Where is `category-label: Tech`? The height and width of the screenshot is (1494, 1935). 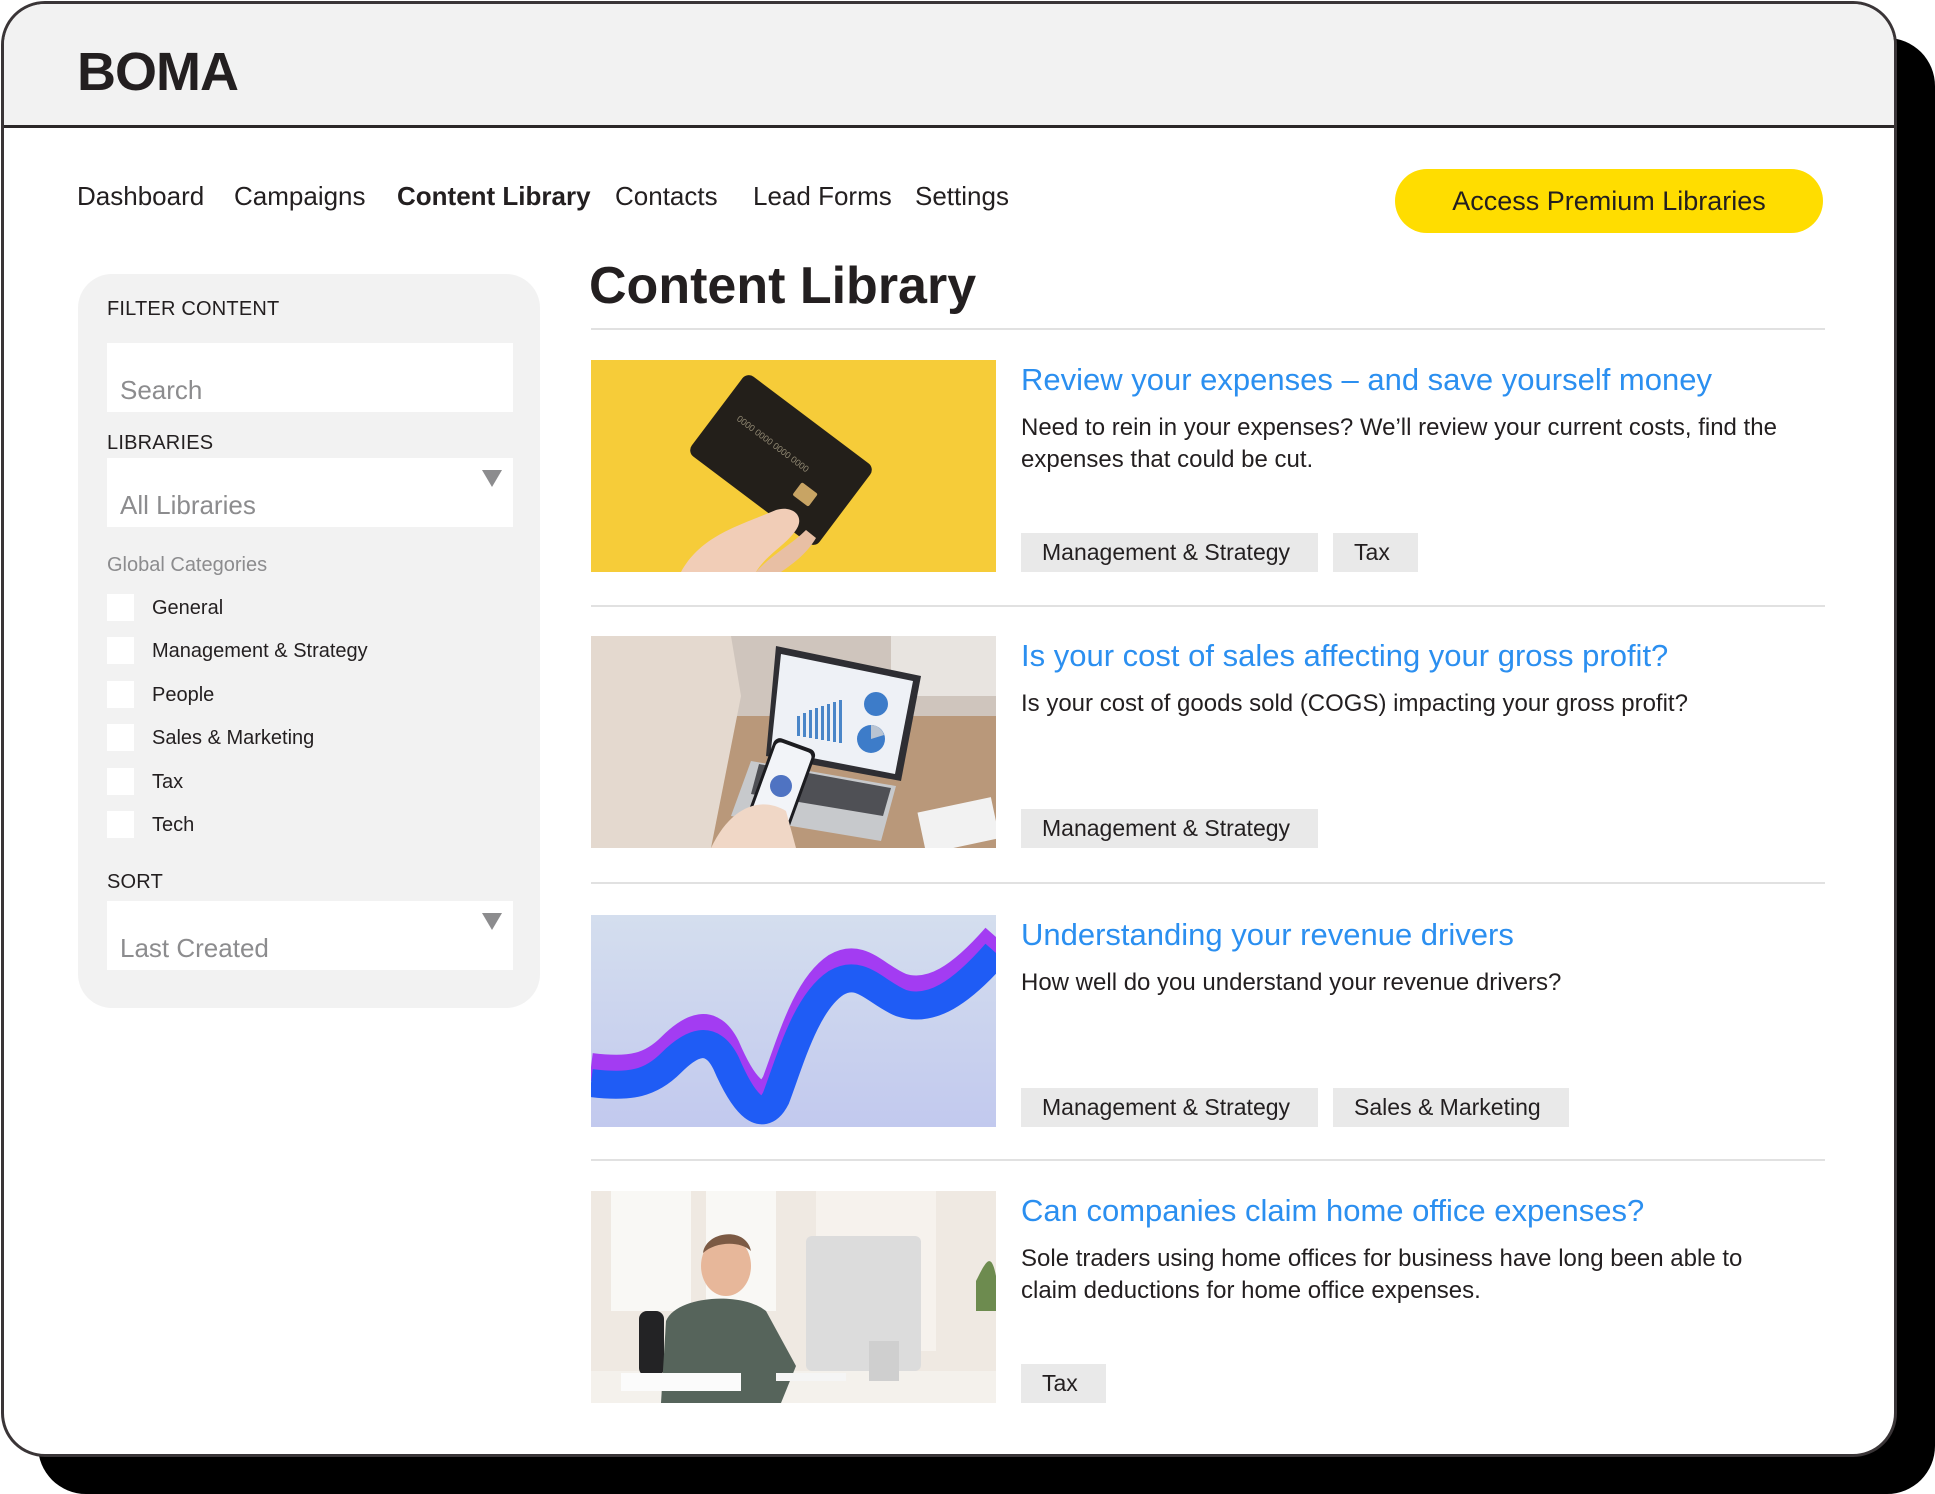
category-label: Tech is located at coordinates (173, 825).